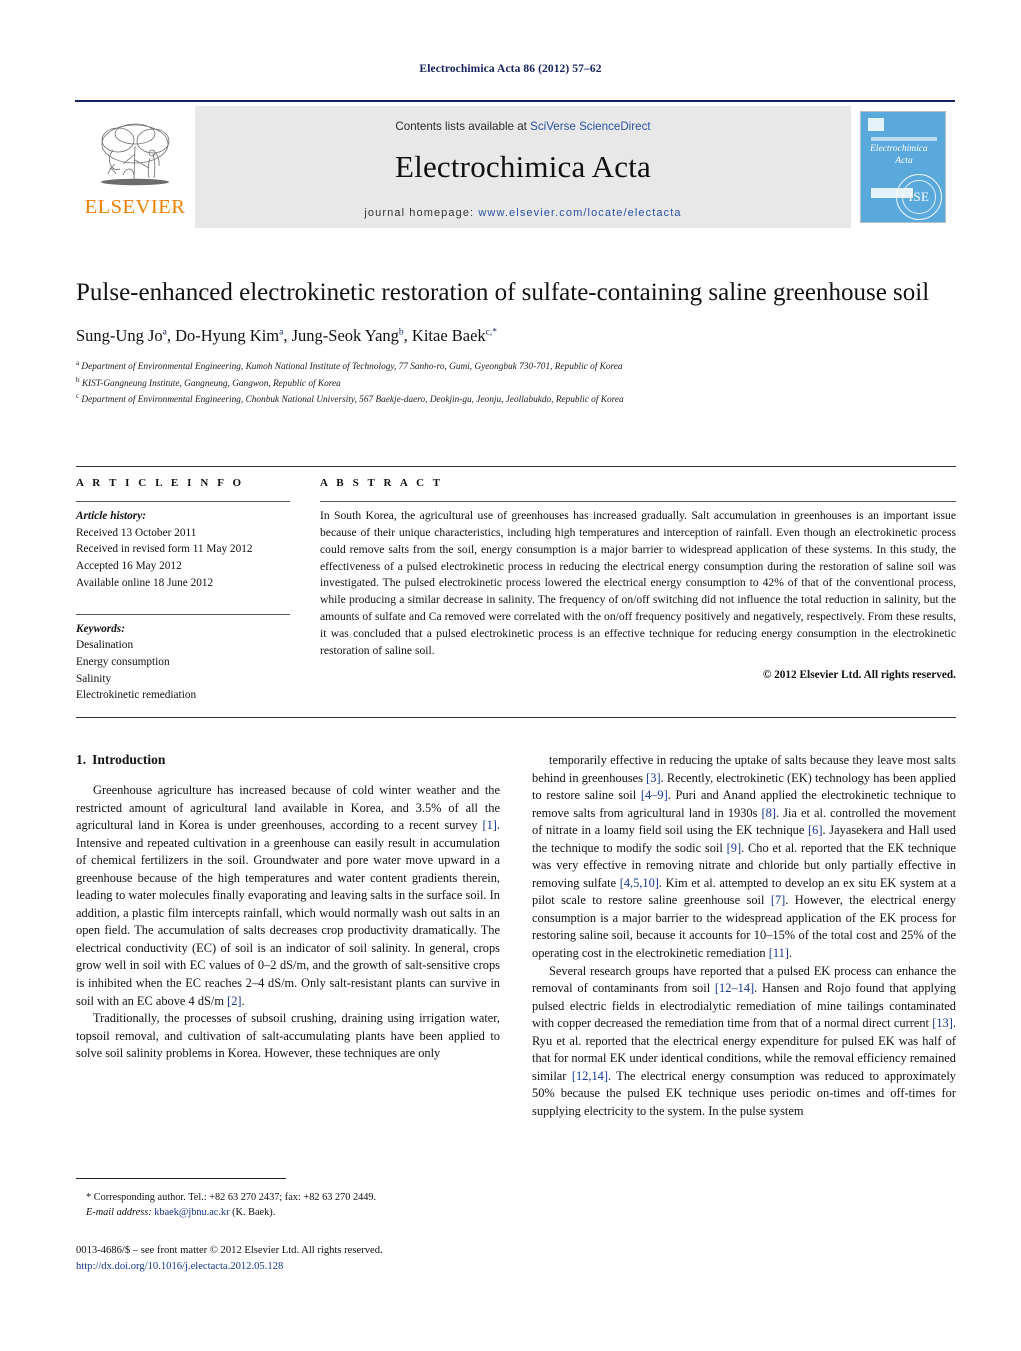  I want to click on journal-cover-thumbnail: Electrochimica Acta ISE, so click(903, 167).